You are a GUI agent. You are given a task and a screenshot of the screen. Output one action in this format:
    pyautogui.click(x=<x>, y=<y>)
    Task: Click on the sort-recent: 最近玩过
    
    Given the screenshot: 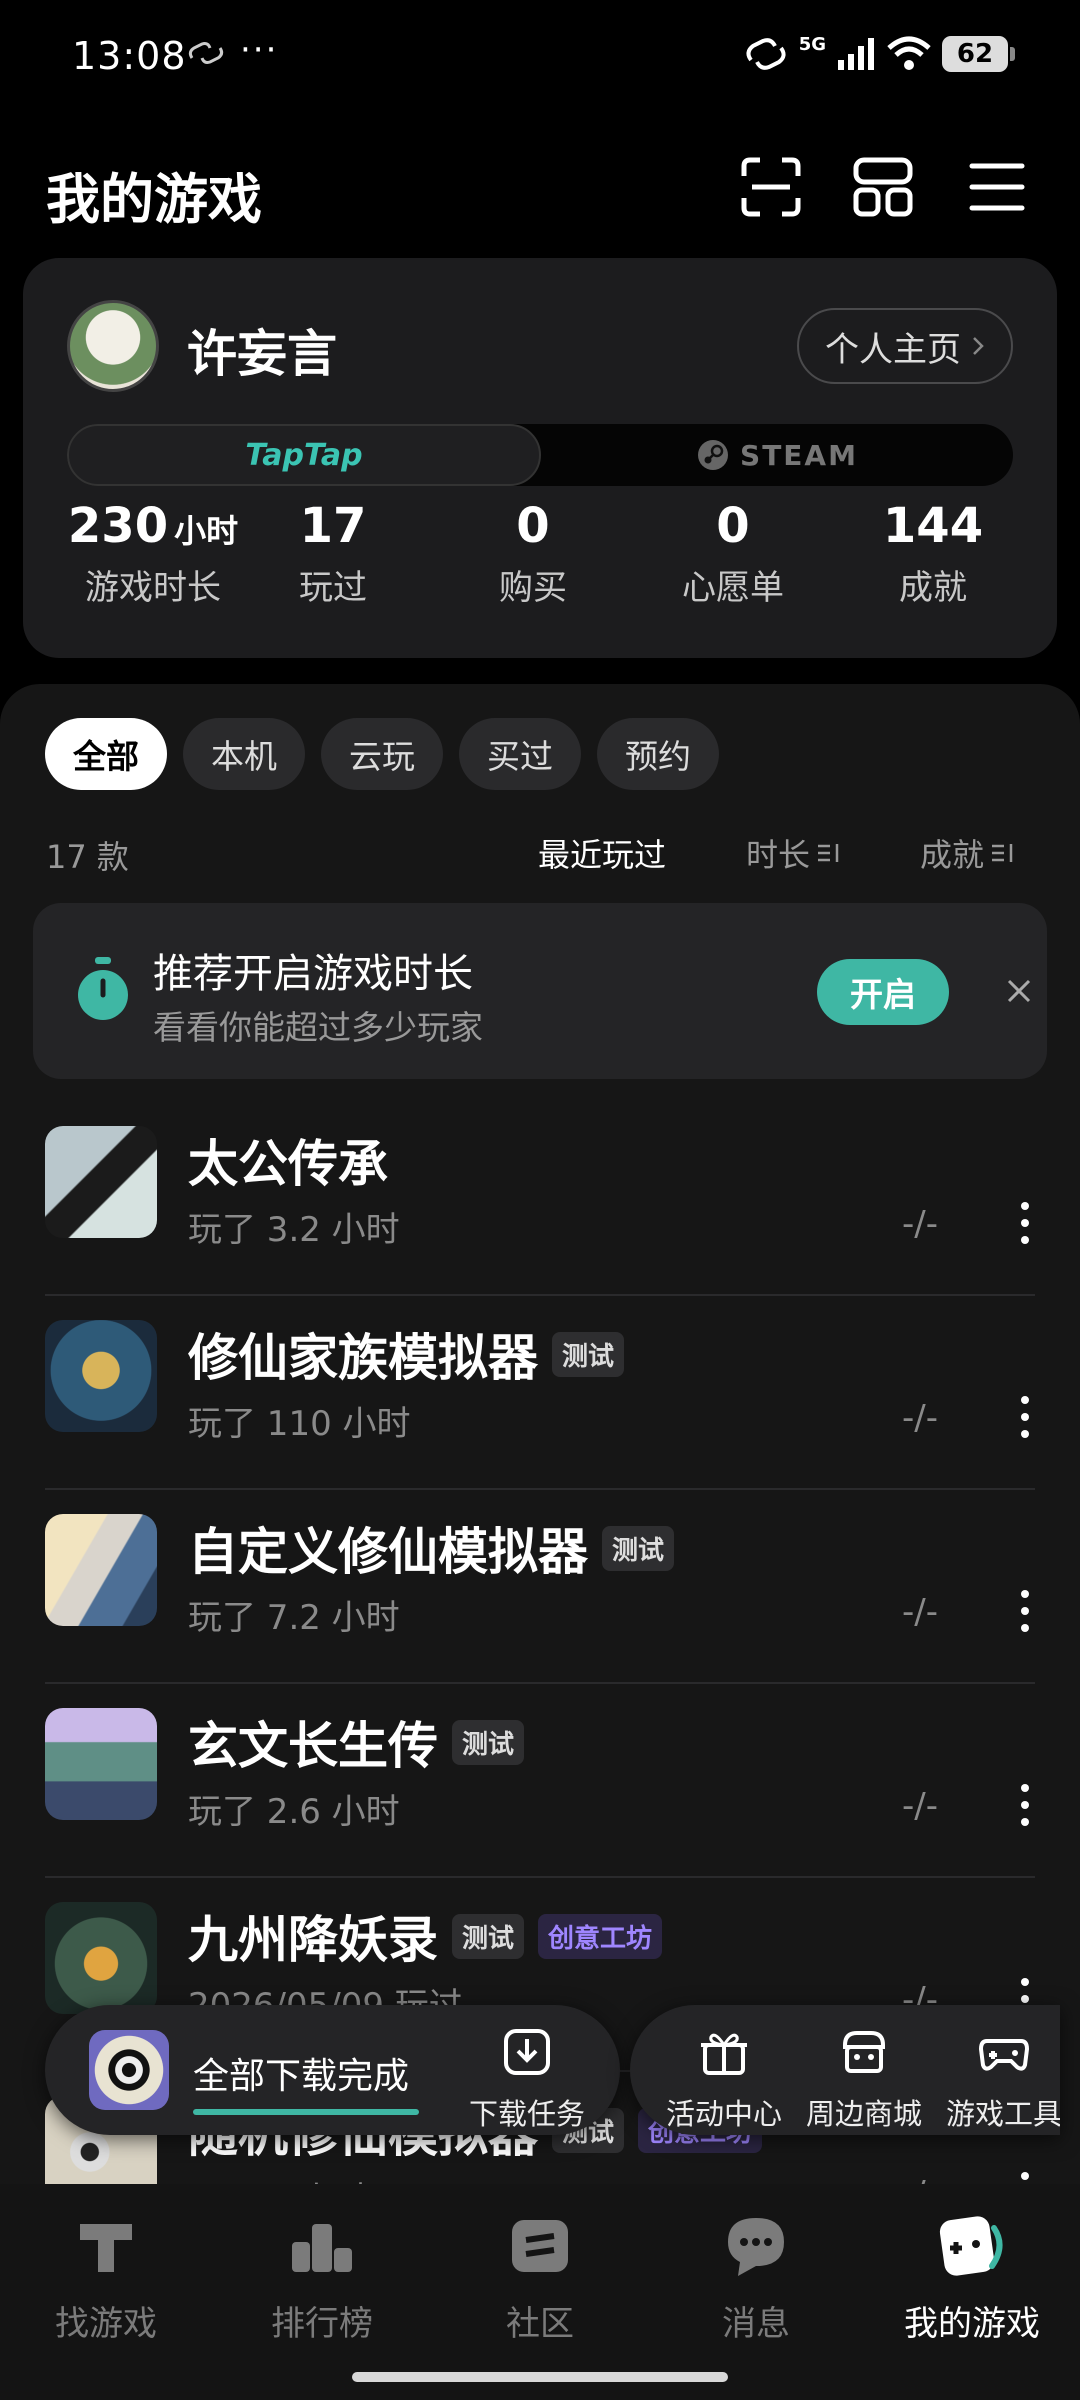 What is the action you would take?
    pyautogui.click(x=602, y=853)
    